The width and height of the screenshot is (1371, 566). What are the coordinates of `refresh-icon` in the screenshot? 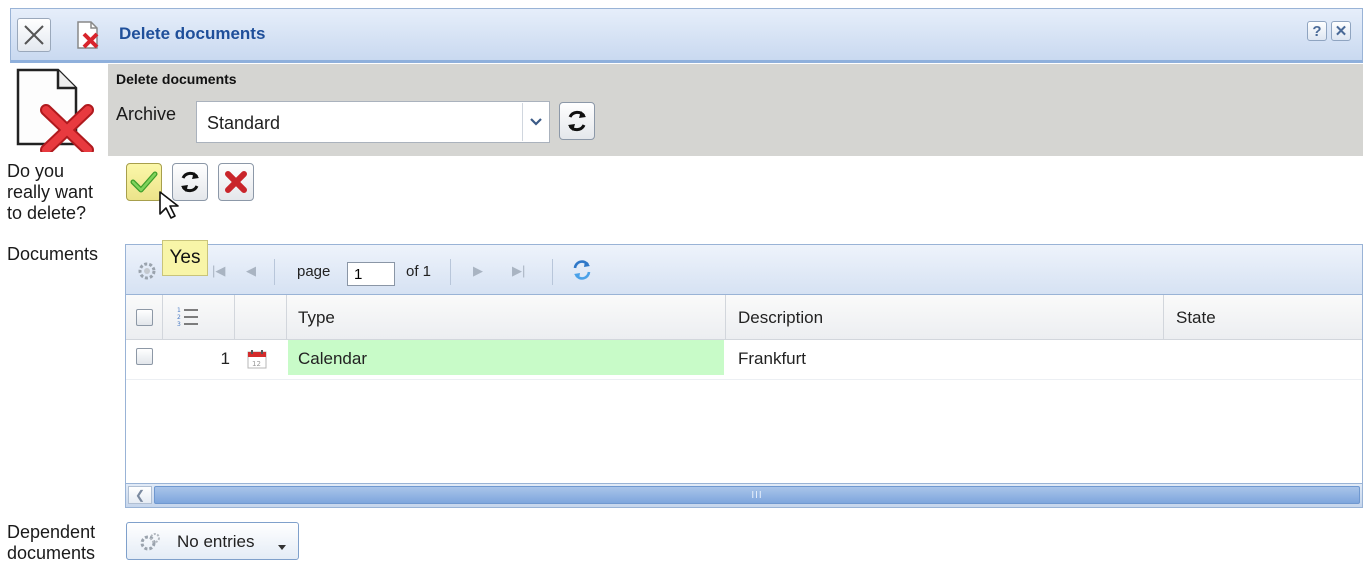 It's located at (577, 121).